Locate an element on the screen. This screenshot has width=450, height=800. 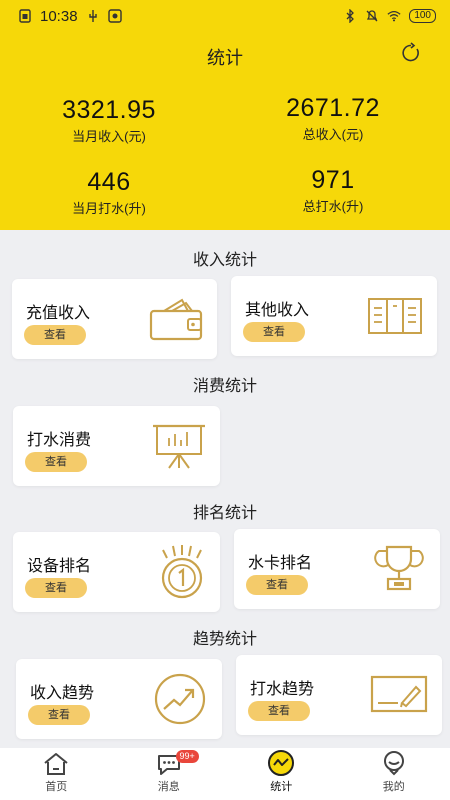
card-recharge-income: 充值收入 查看 is located at coordinates (114, 319).